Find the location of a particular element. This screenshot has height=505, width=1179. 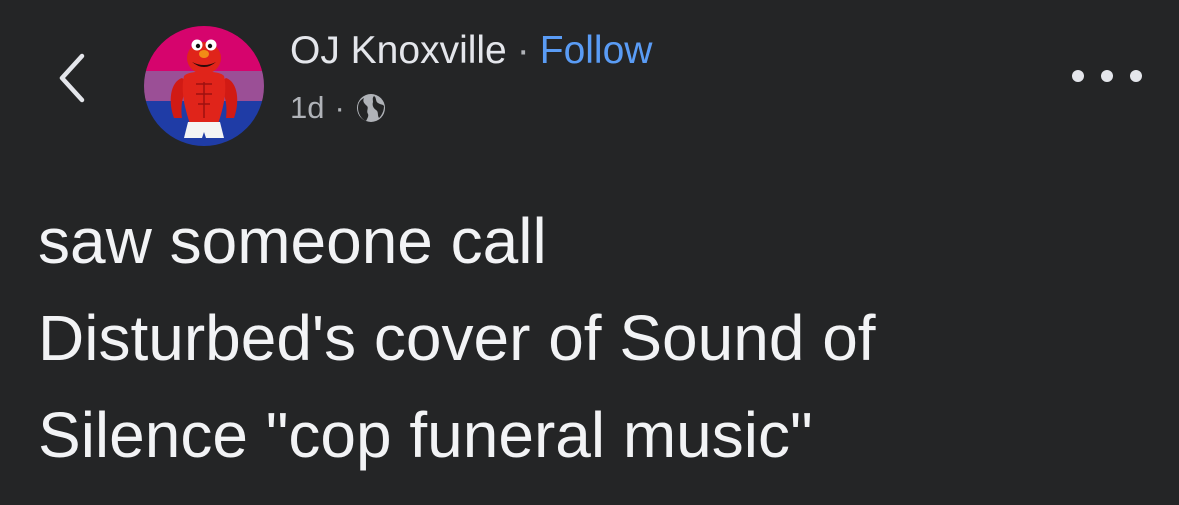

elmo-avatar-image is located at coordinates (204, 86).